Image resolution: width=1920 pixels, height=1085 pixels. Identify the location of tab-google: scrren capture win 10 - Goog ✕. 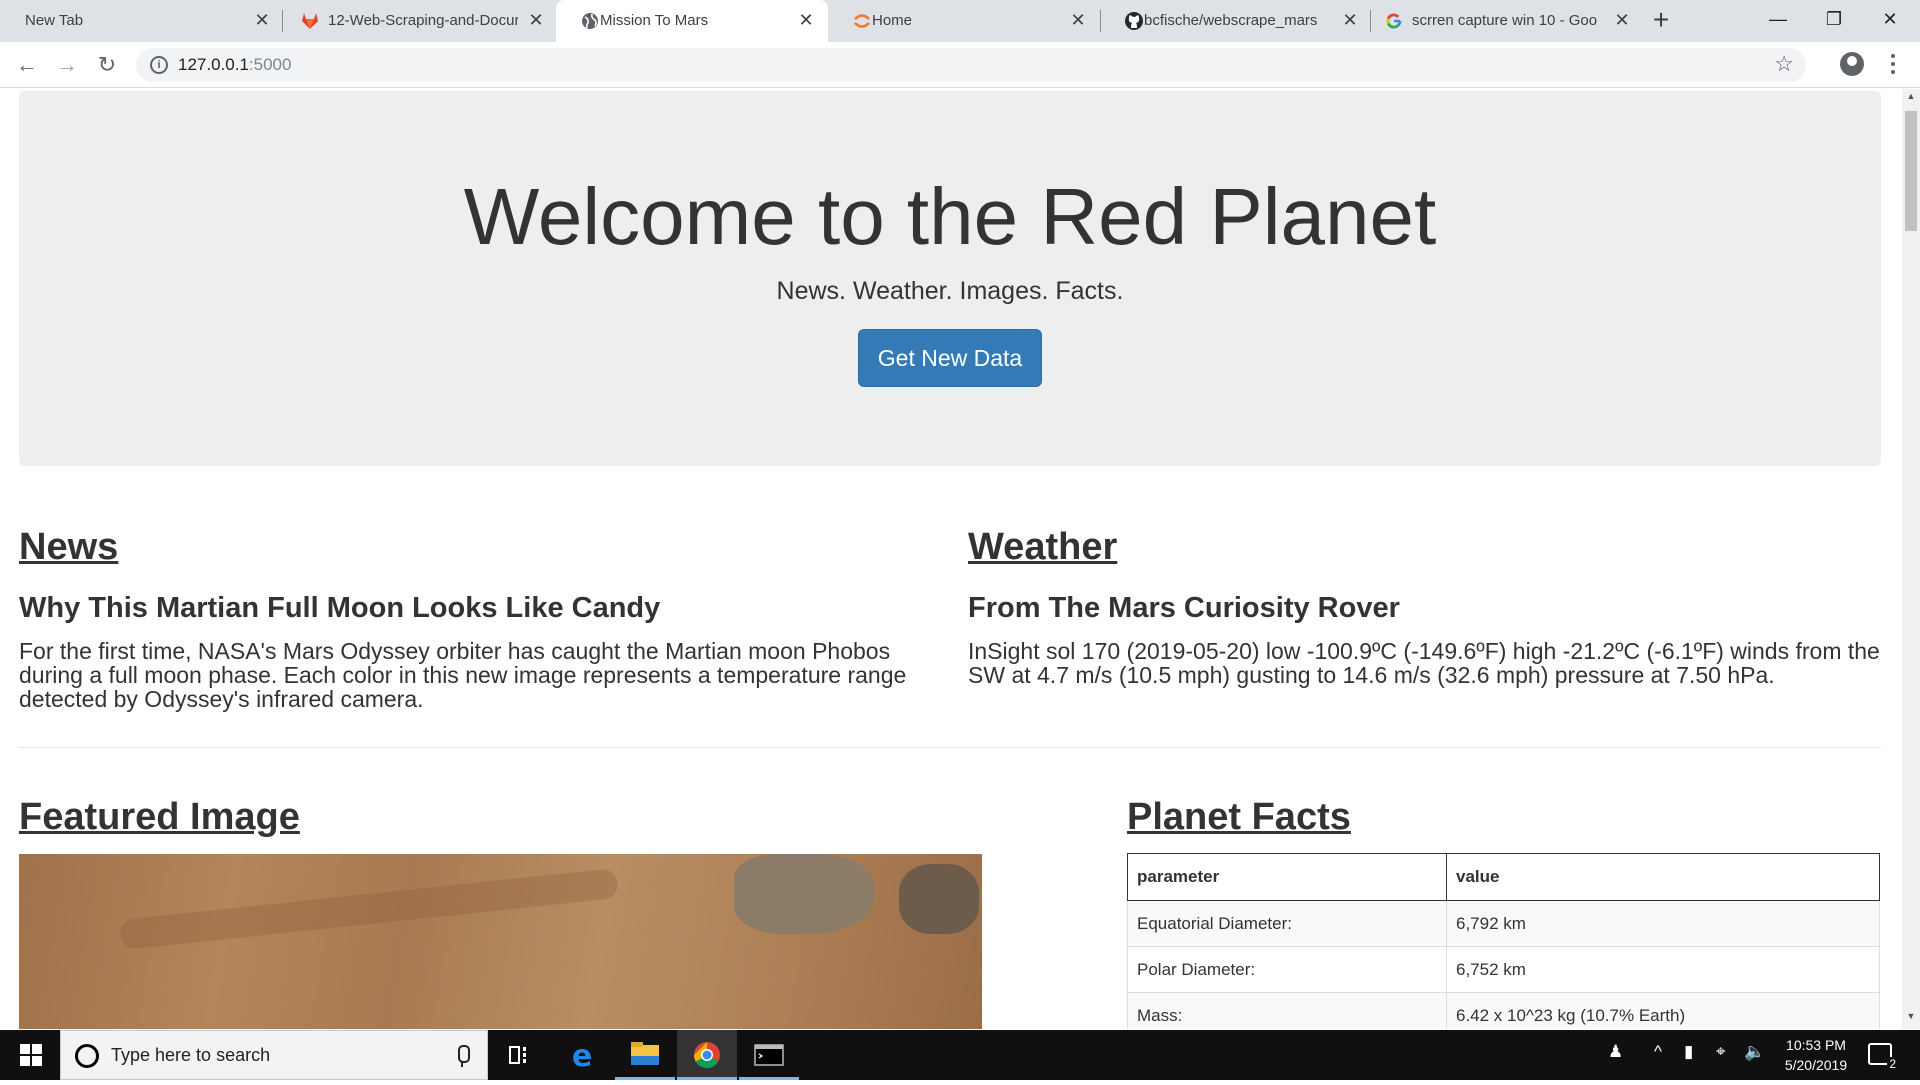
(1508, 21).